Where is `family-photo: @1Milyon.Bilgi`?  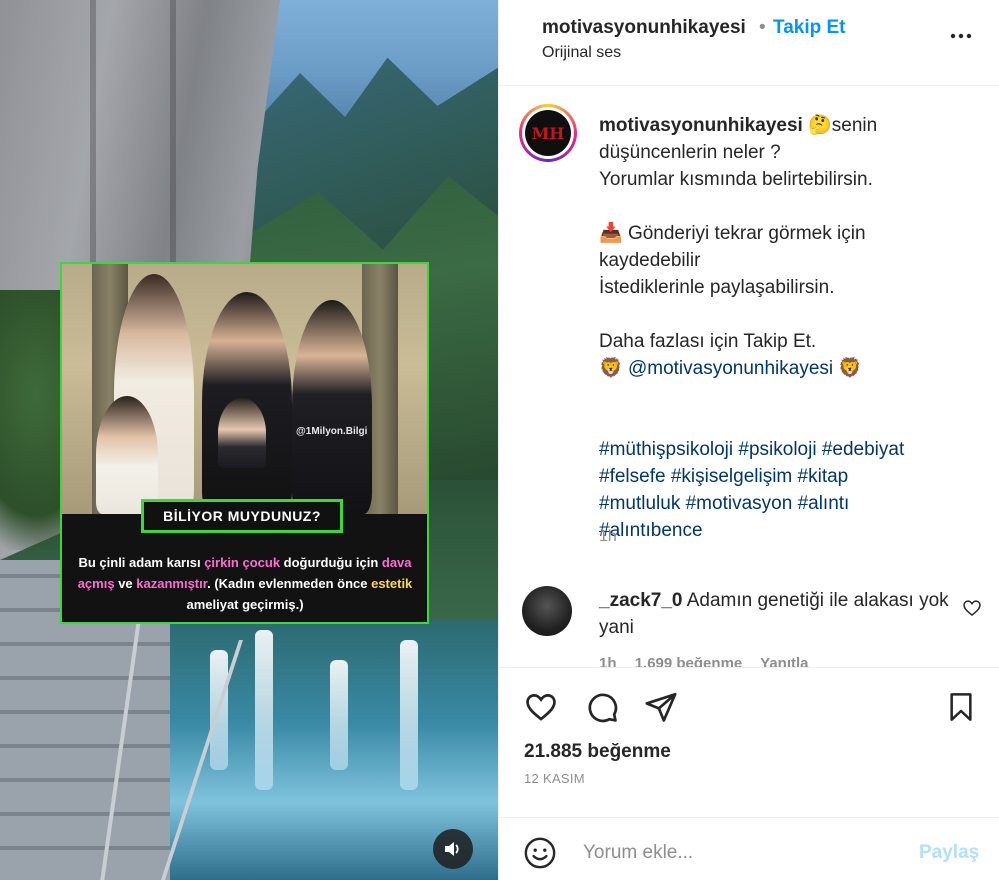 family-photo: @1Milyon.Bilgi is located at coordinates (244, 389).